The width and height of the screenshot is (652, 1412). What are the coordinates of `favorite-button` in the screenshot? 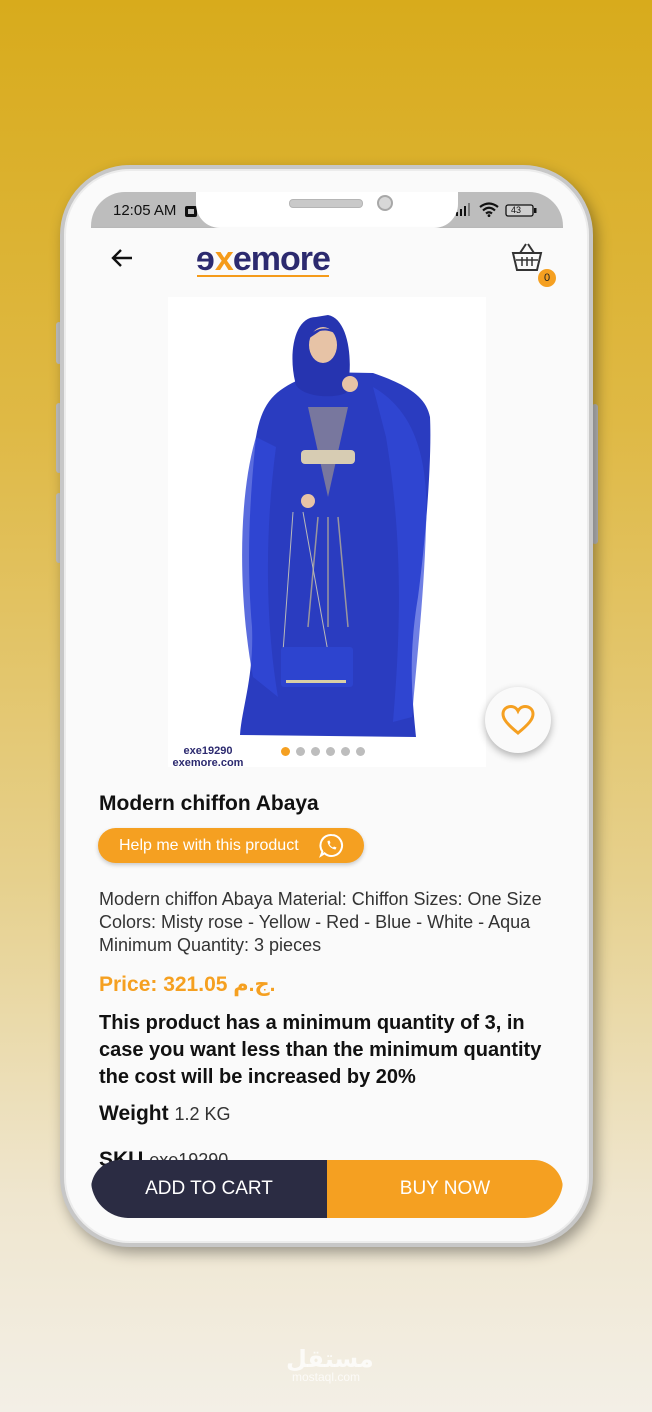 It's located at (518, 720).